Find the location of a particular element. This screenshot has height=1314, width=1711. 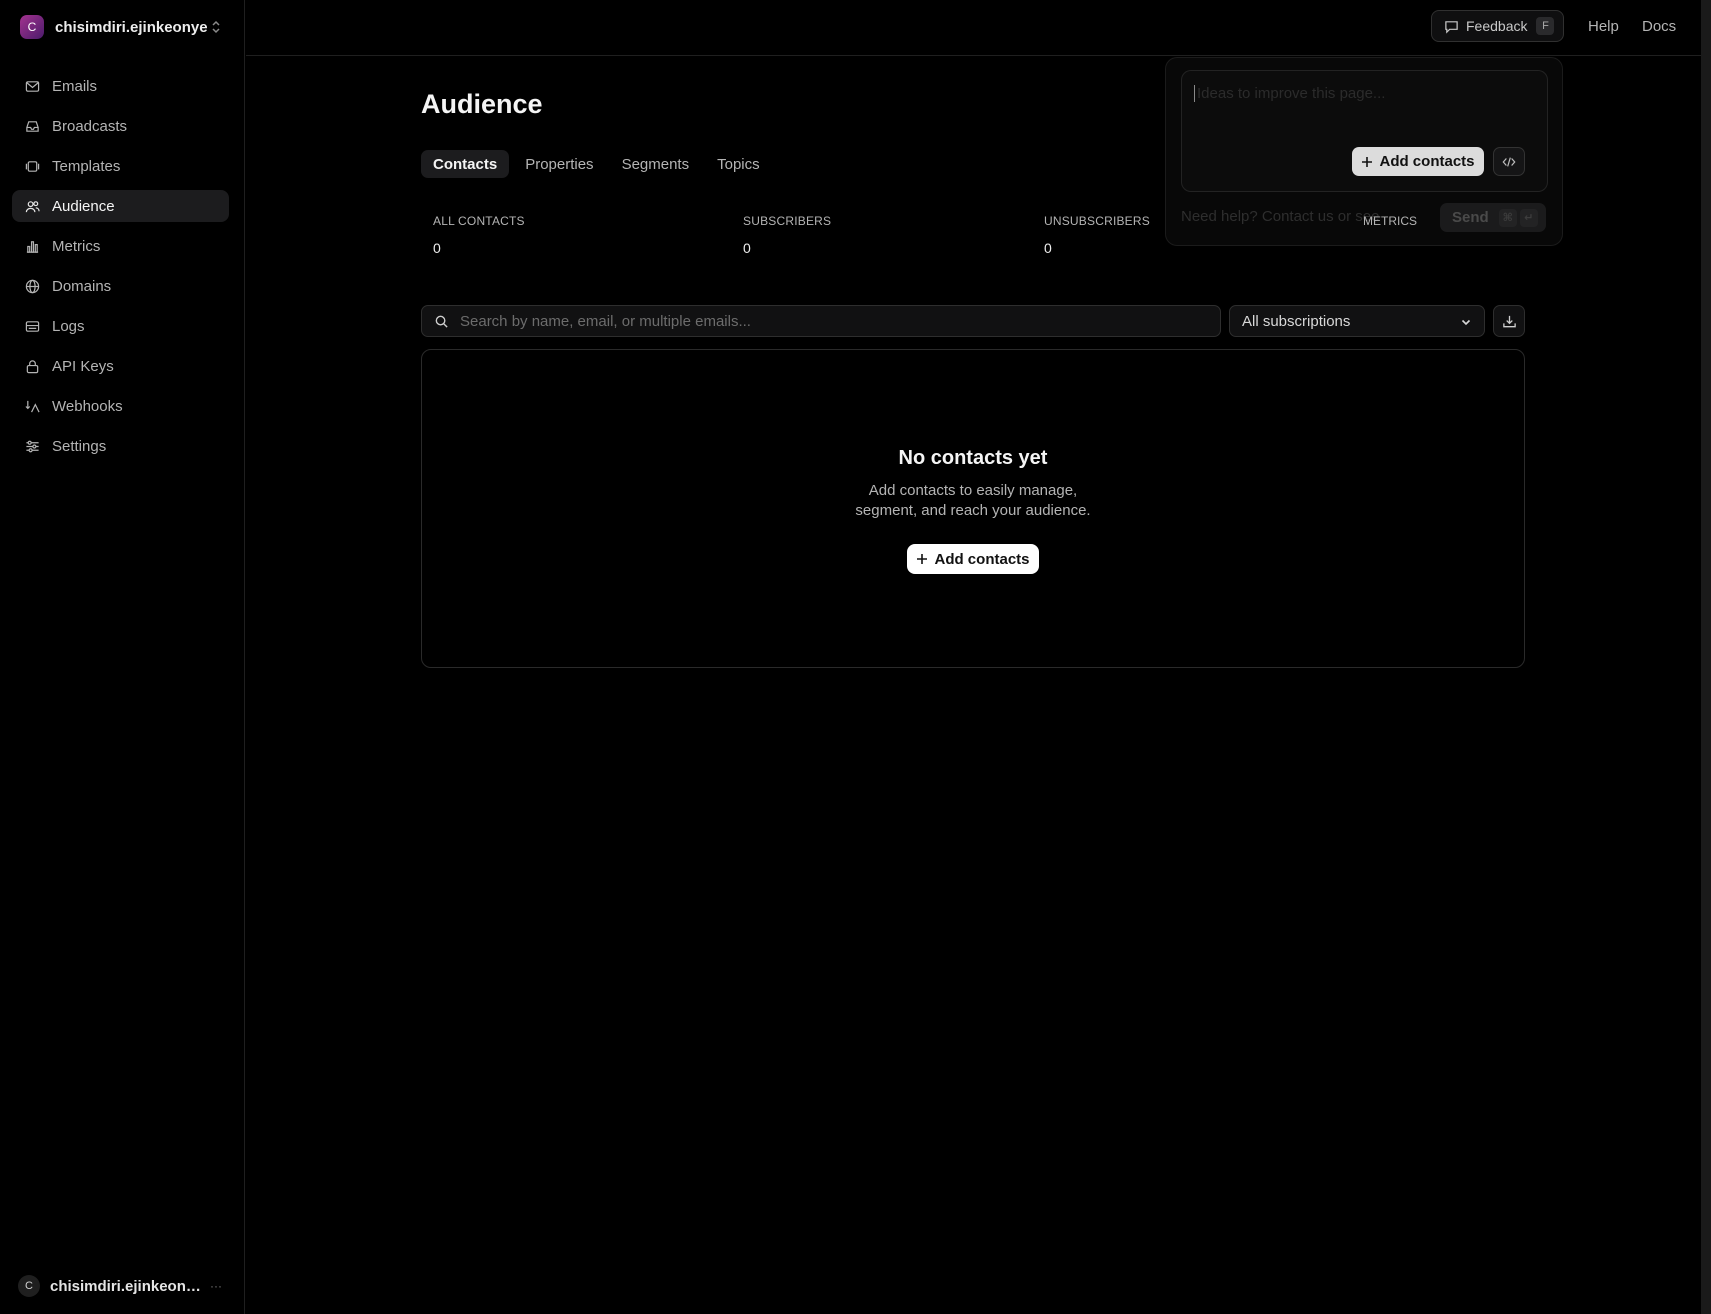

code-button is located at coordinates (1509, 161).